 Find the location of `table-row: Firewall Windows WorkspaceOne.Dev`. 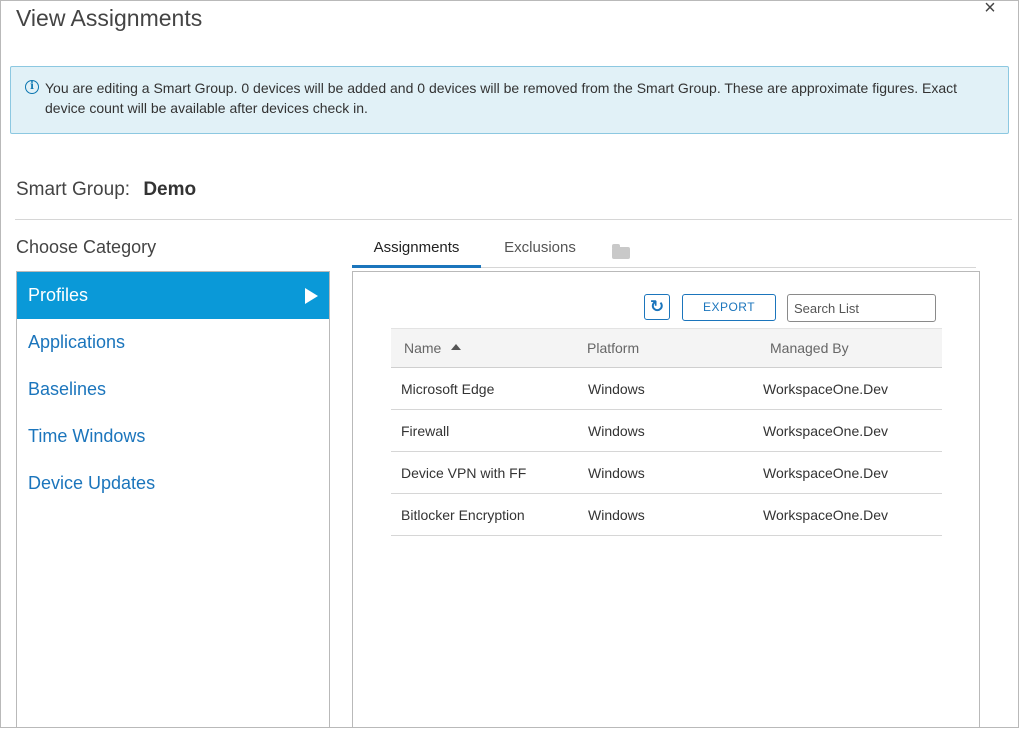

table-row: Firewall Windows WorkspaceOne.Dev is located at coordinates (666, 431).